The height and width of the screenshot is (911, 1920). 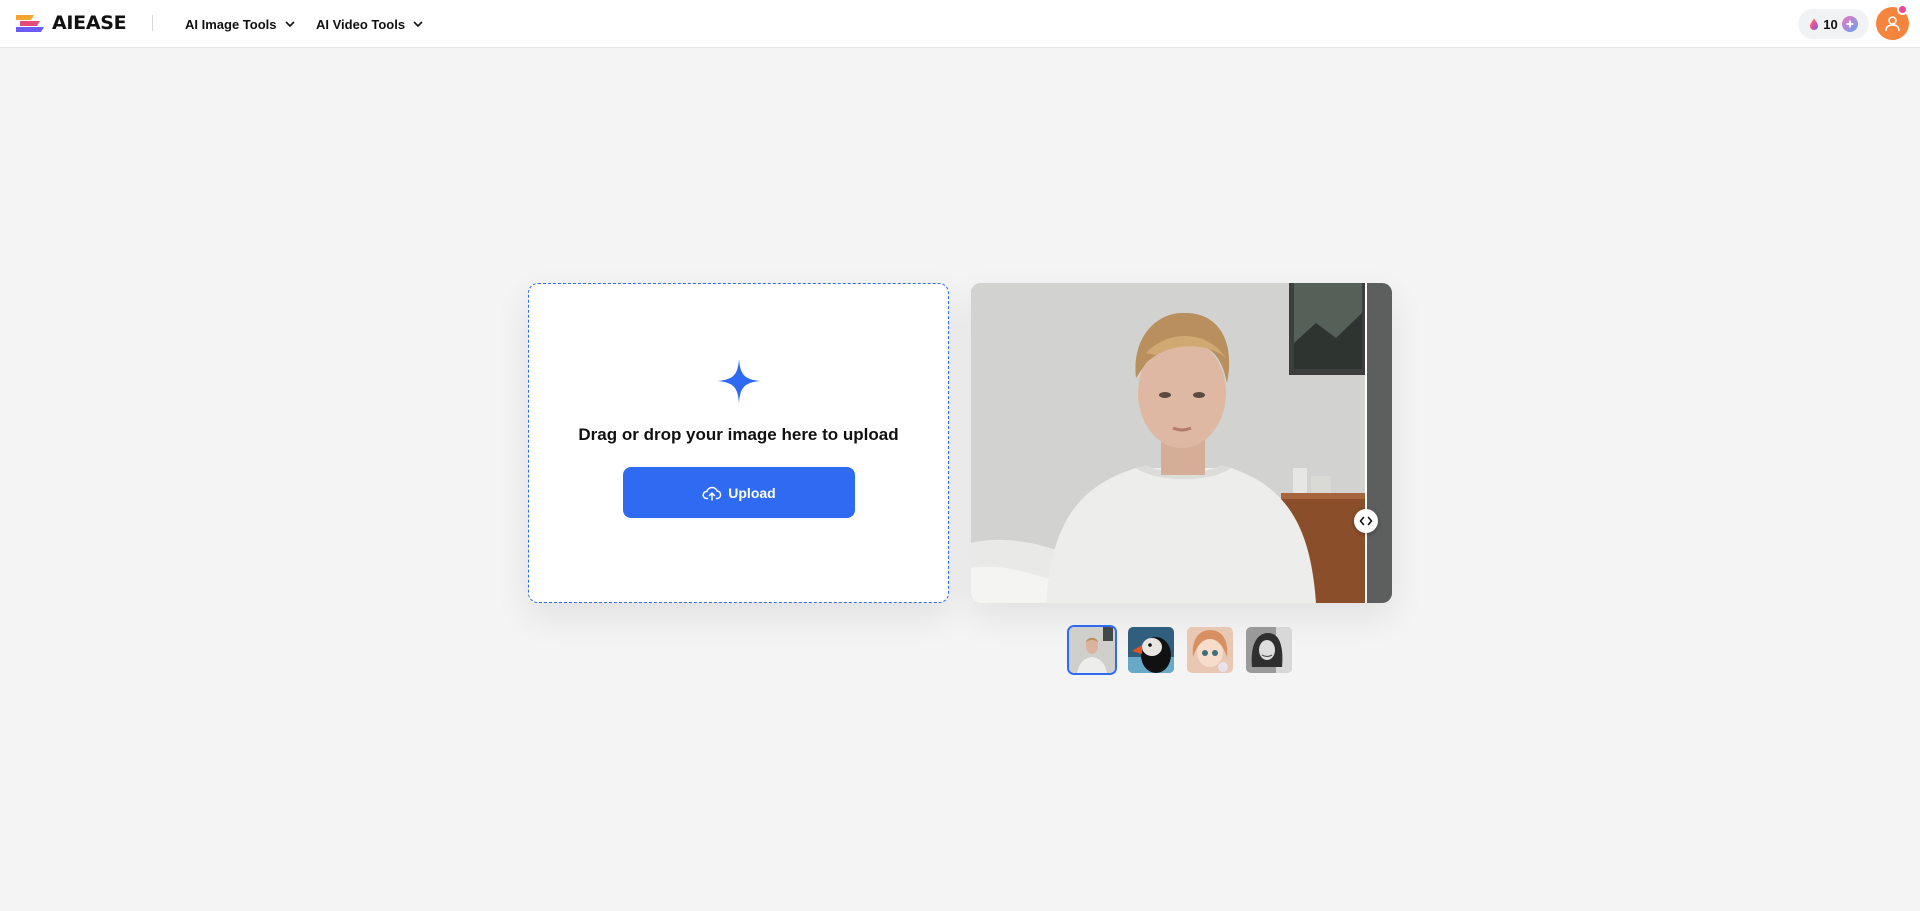 What do you see at coordinates (1814, 24) in the screenshot?
I see `credit-drop-icon` at bounding box center [1814, 24].